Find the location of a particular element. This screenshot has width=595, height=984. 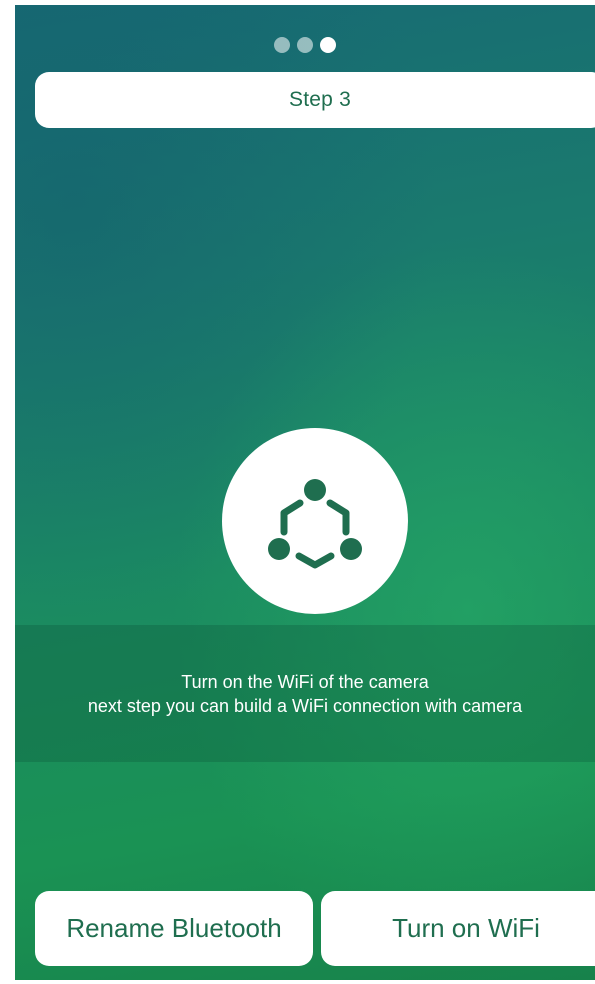

step-banner: Step 3 is located at coordinates (315, 100).